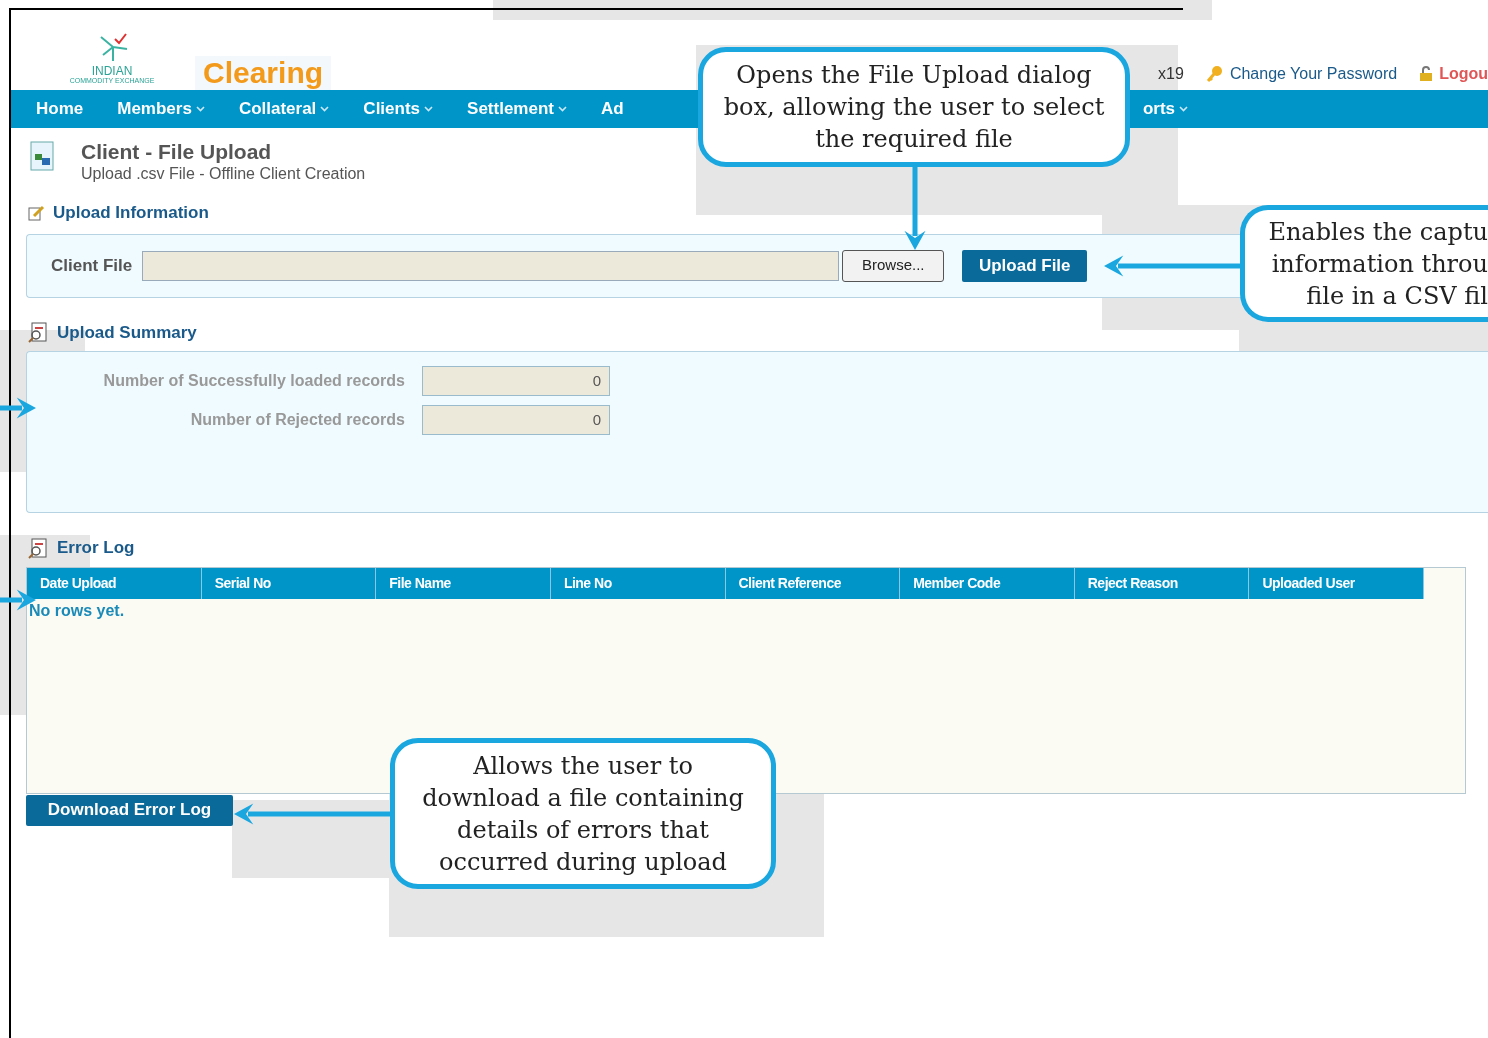 Image resolution: width=1488 pixels, height=1038 pixels. I want to click on section-heading: Error Log, so click(96, 548).